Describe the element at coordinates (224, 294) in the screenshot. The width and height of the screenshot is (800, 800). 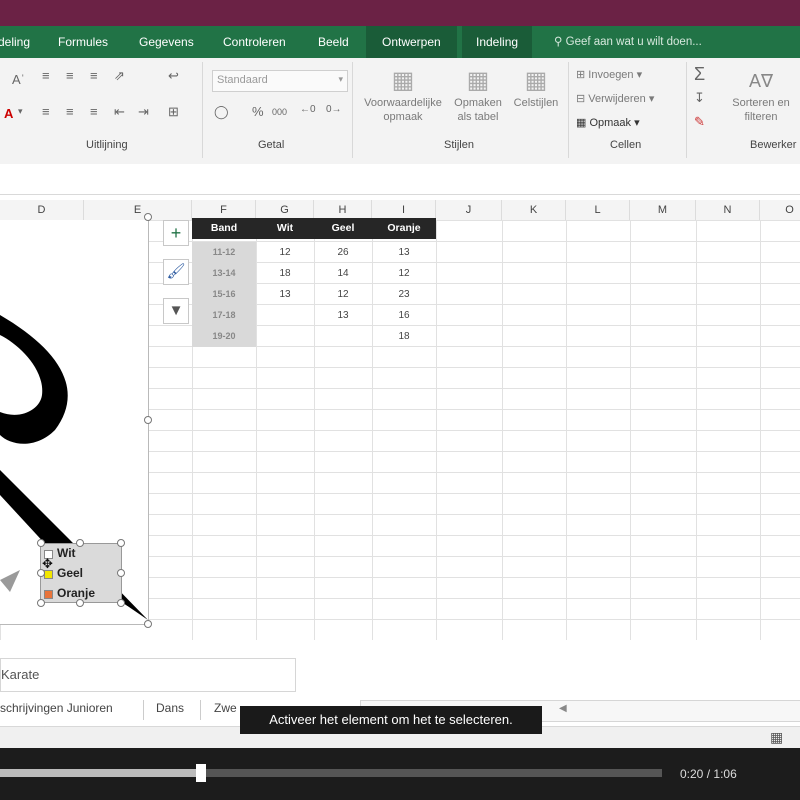
I see `table-cell: 15-16` at that location.